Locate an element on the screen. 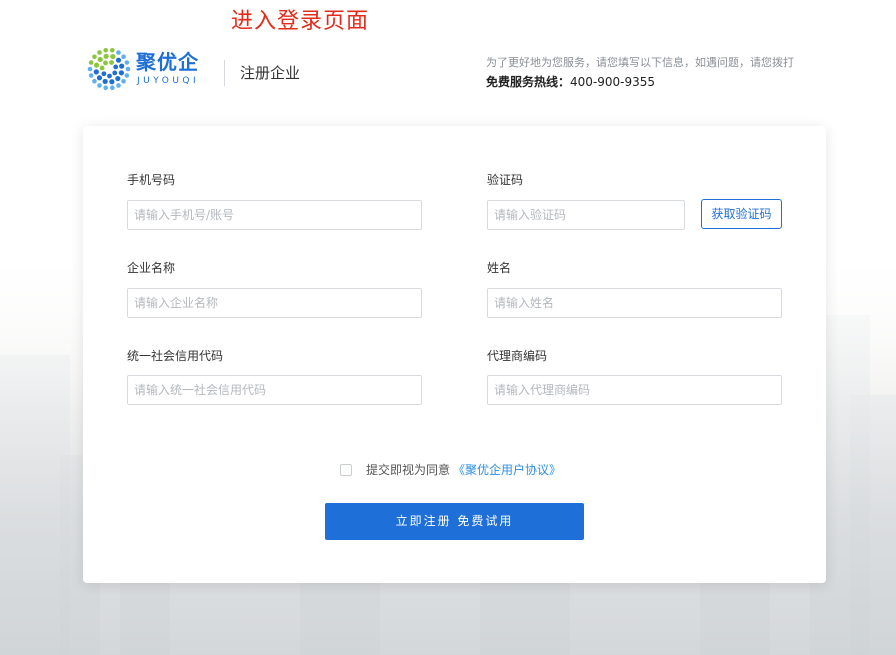 This screenshot has height=655, width=896. name-input is located at coordinates (634, 303).